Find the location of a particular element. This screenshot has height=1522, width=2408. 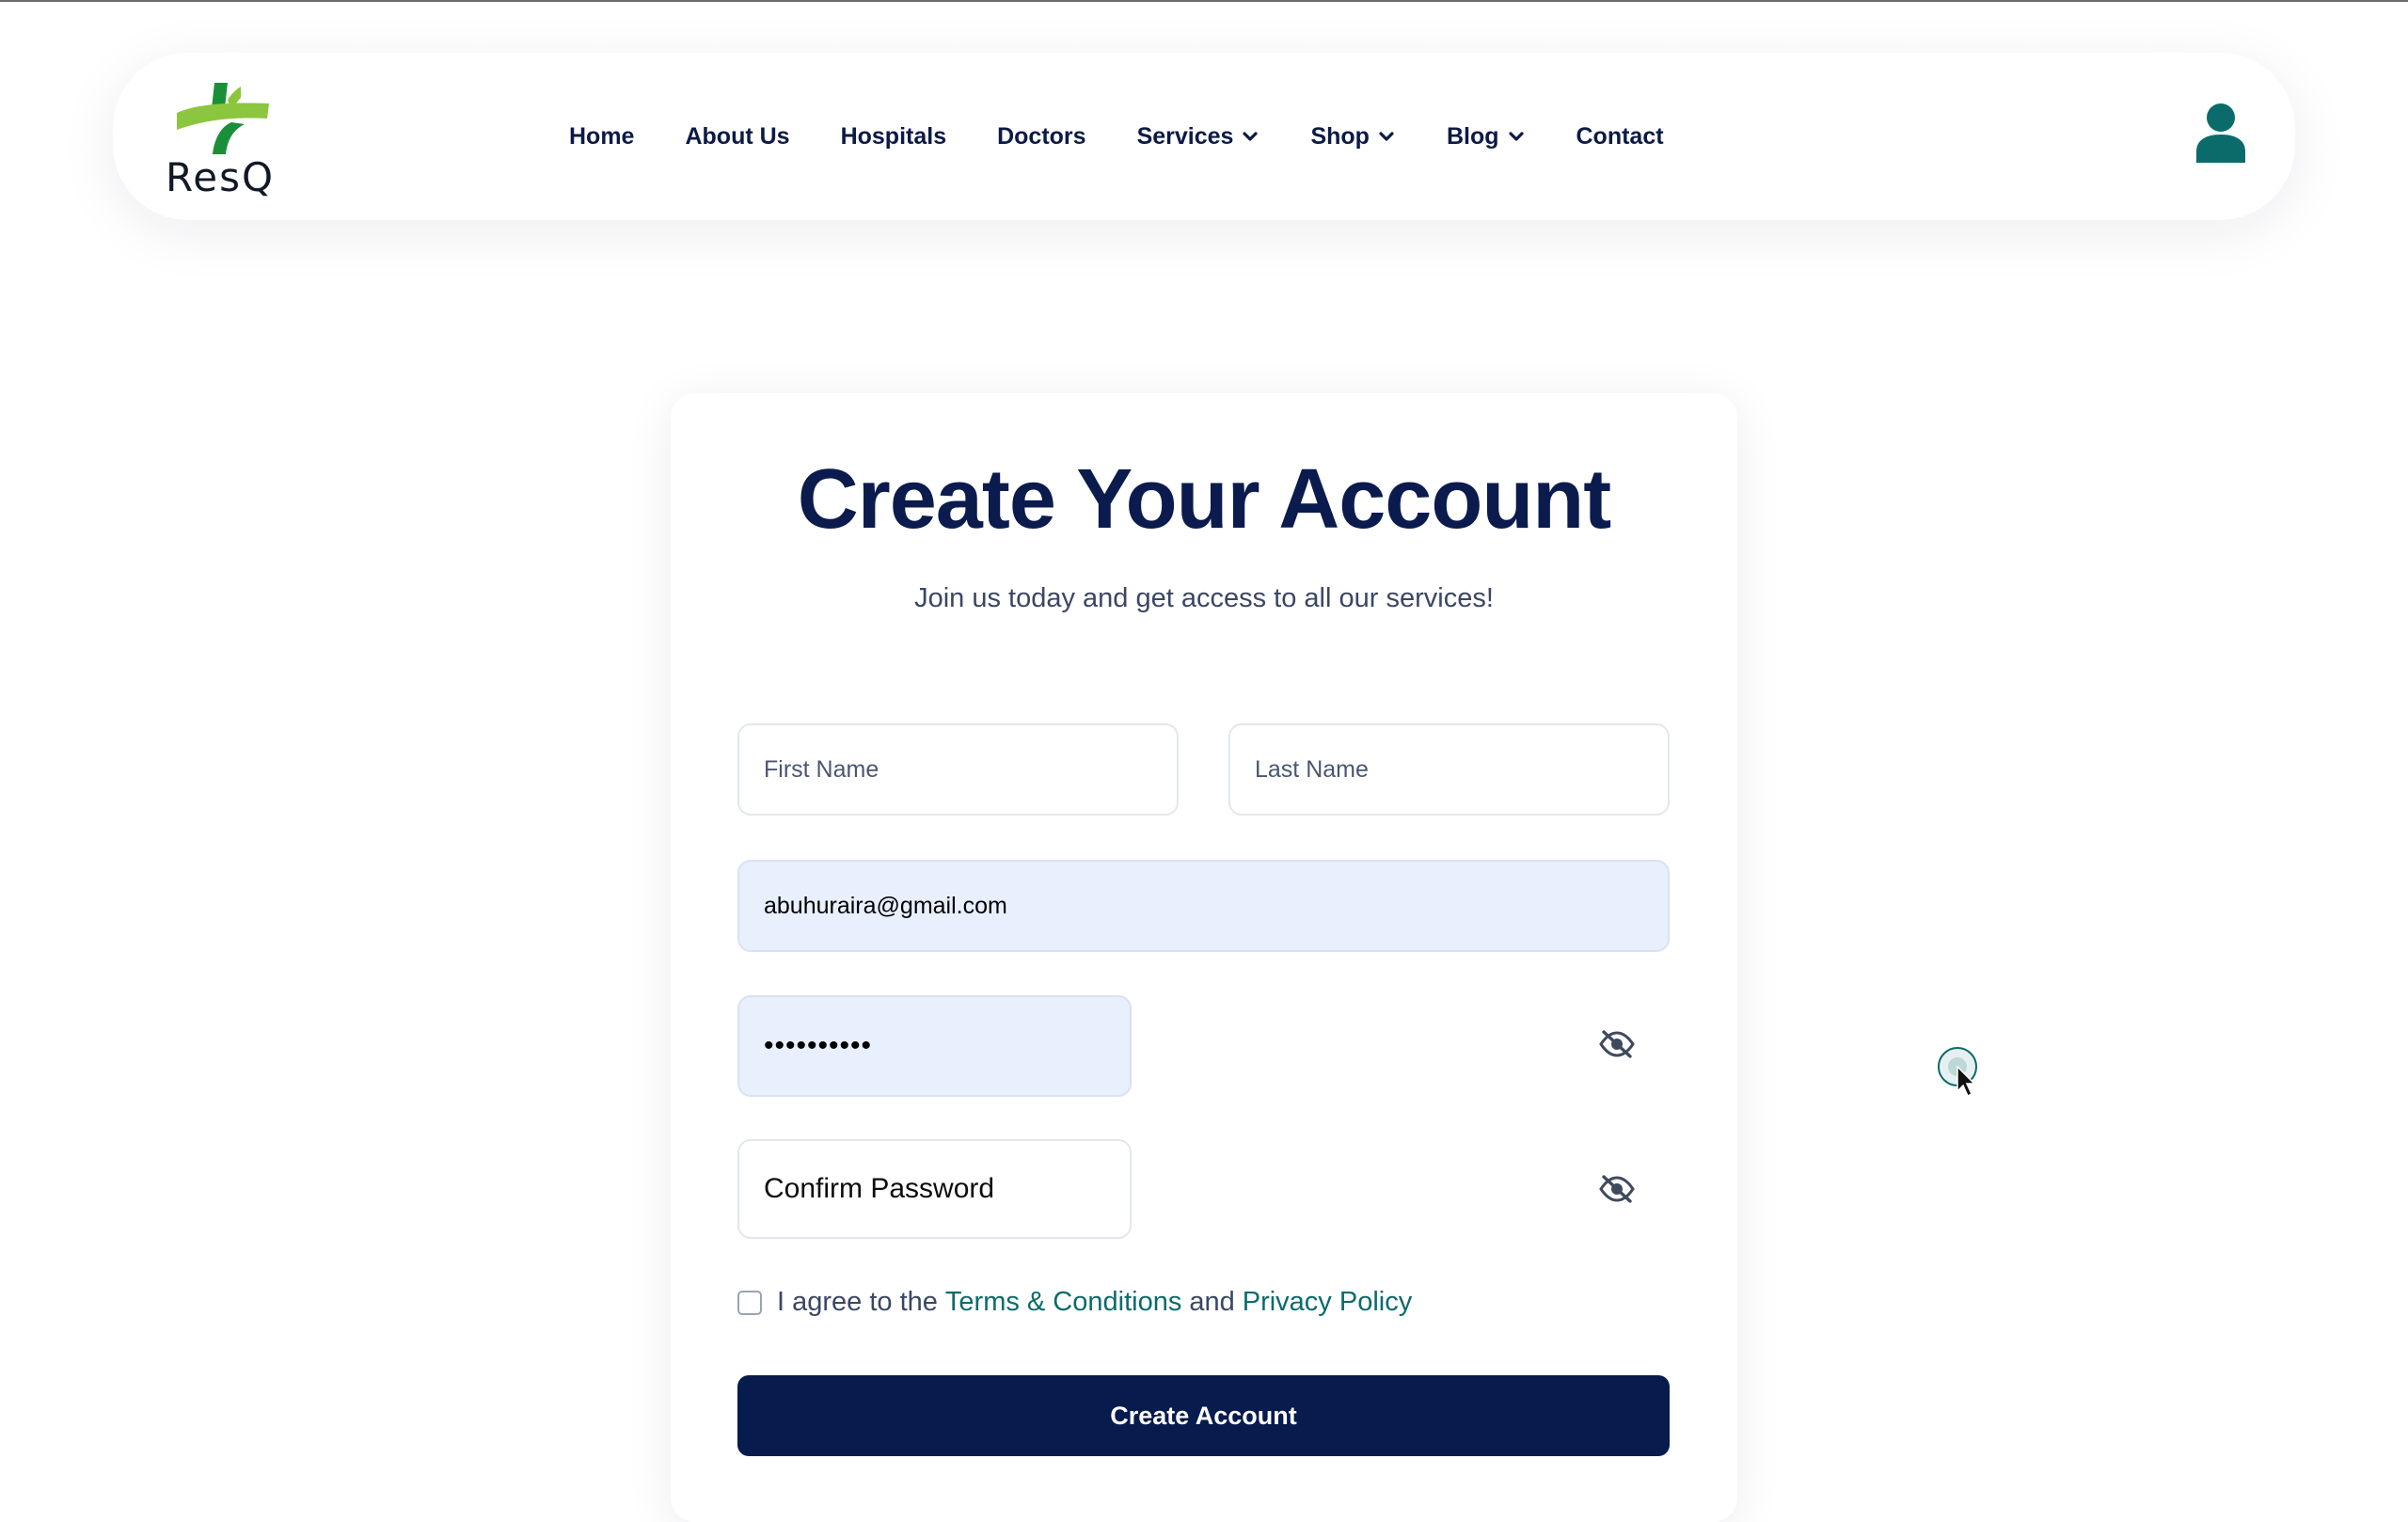

first-name-input: First Name is located at coordinates (958, 769).